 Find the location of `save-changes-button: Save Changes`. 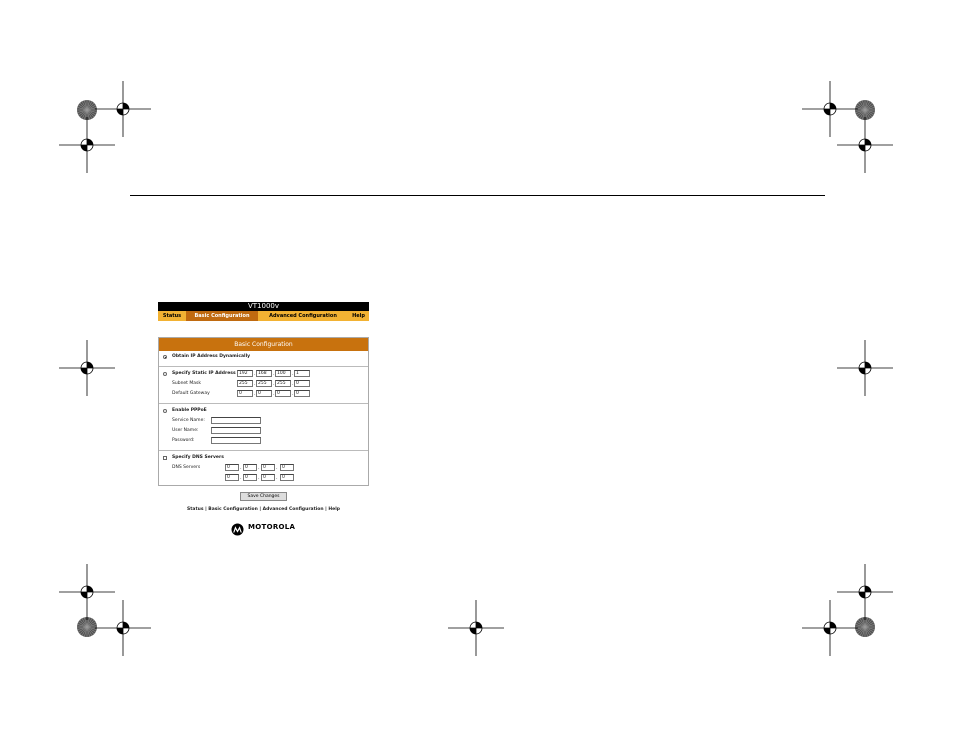

save-changes-button: Save Changes is located at coordinates (263, 496).